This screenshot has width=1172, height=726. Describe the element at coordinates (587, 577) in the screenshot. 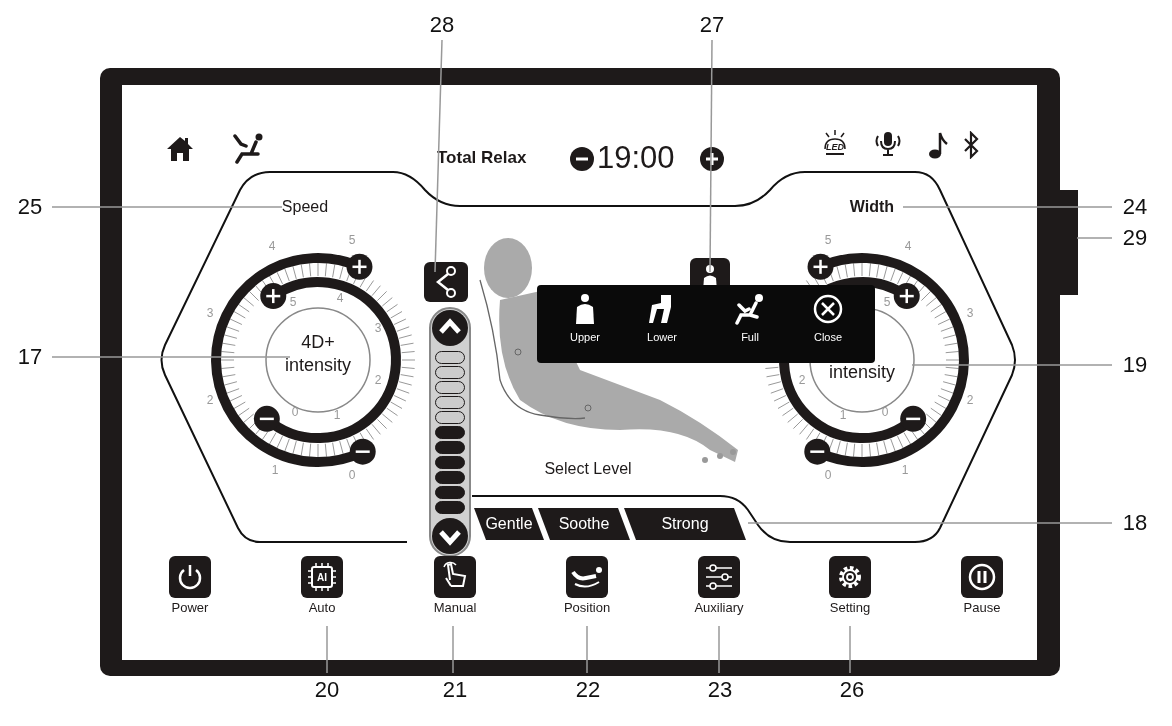

I see `reclined-body-icon` at that location.